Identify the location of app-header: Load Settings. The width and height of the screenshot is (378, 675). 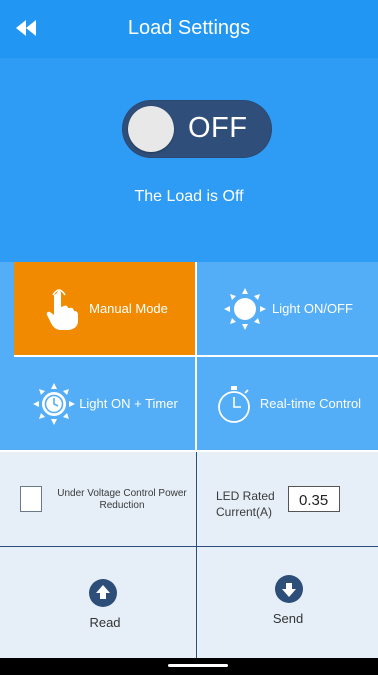
(189, 29).